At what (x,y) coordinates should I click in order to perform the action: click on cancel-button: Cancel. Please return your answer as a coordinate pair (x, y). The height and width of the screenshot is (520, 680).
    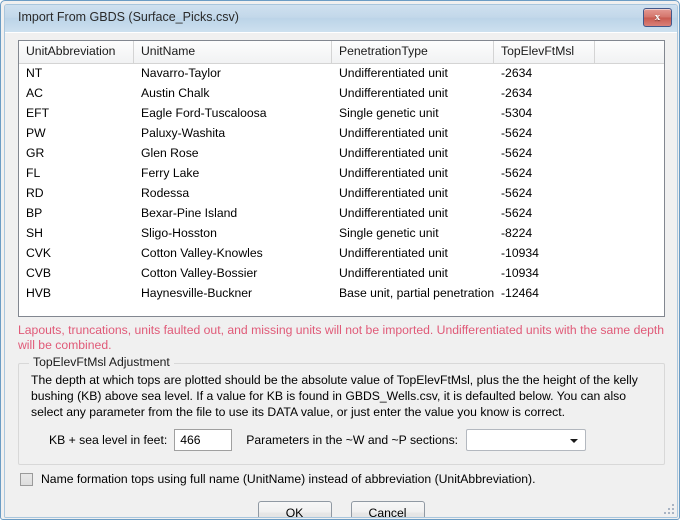
    Looking at the image, I should click on (387, 509).